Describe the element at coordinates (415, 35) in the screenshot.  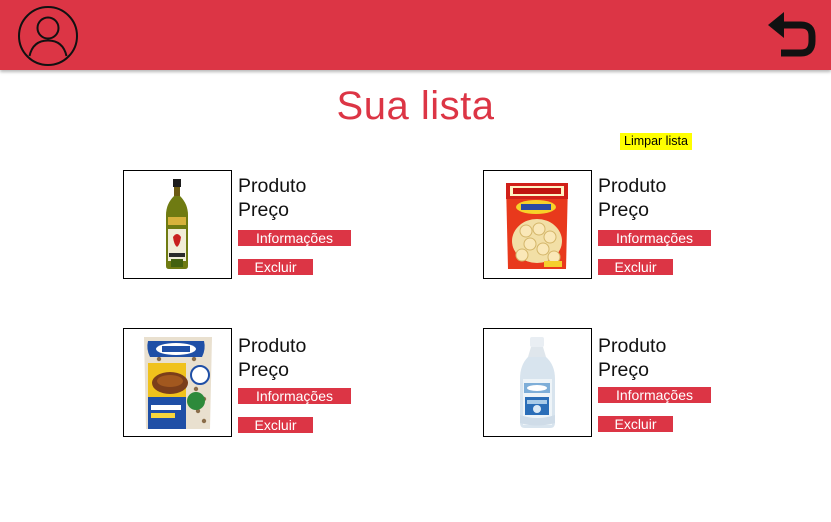
I see `top-bar` at that location.